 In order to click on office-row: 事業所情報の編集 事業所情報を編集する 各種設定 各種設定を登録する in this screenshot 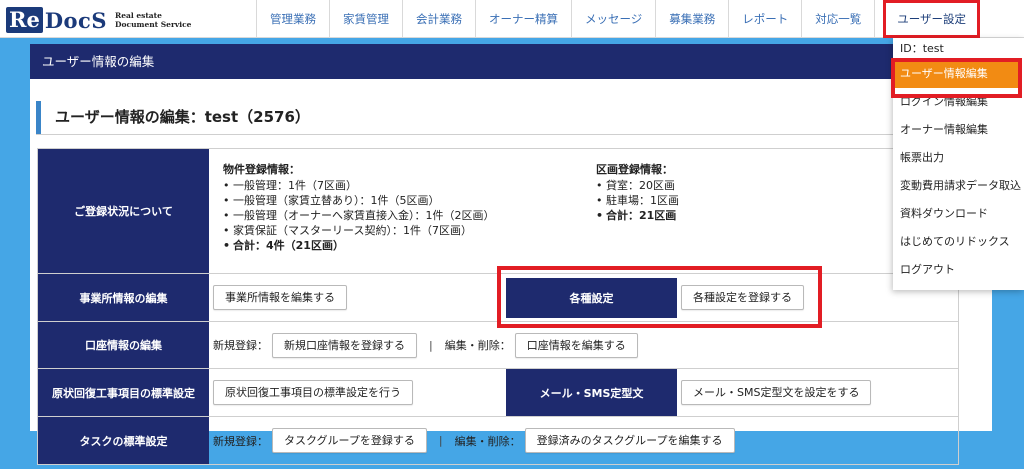, I will do `click(498, 297)`.